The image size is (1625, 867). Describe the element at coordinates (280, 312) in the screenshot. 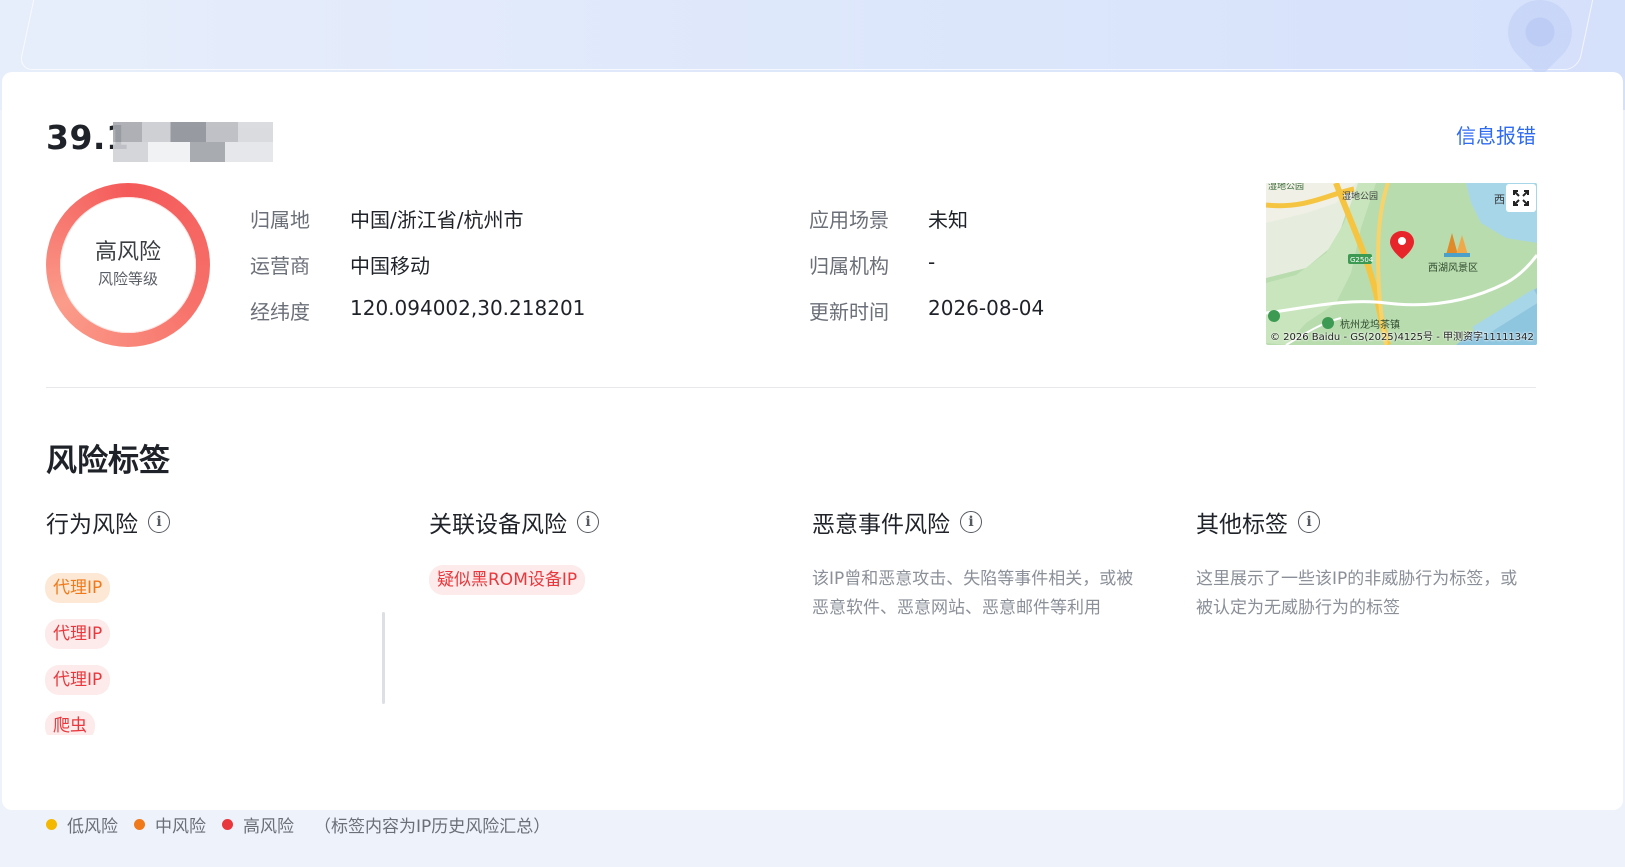

I see `coordinates-label: 经纬度` at that location.